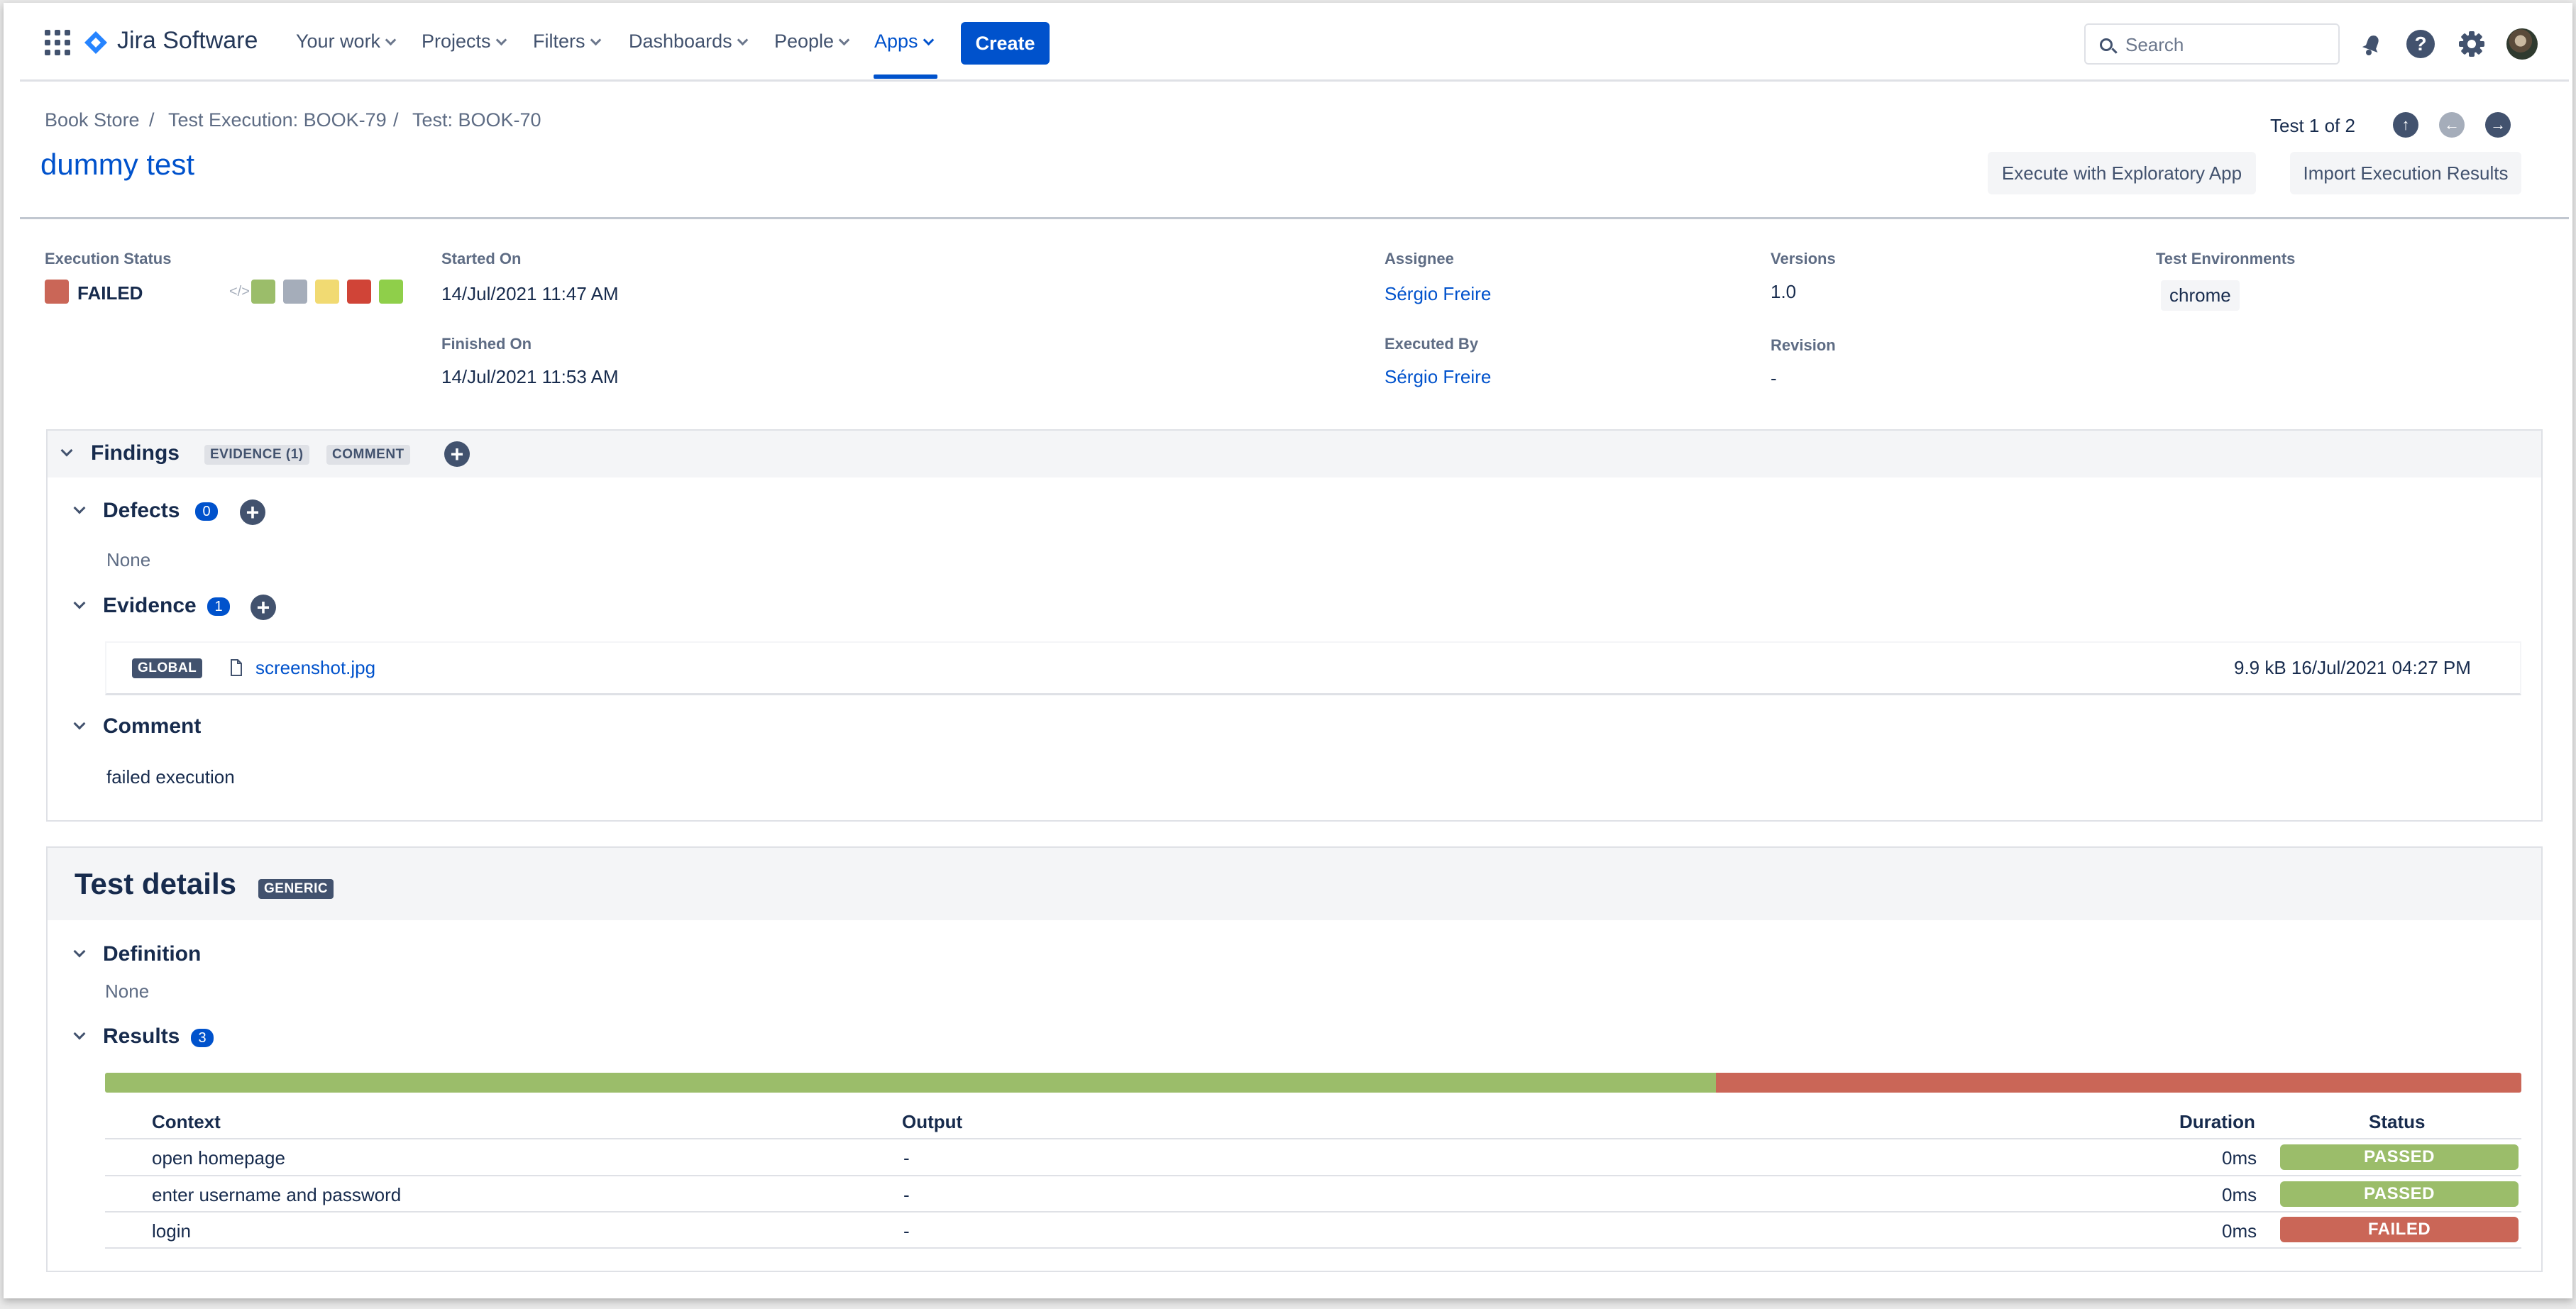 This screenshot has height=1309, width=2576. Describe the element at coordinates (1419, 258) in the screenshot. I see `assignee-label: Assignee` at that location.